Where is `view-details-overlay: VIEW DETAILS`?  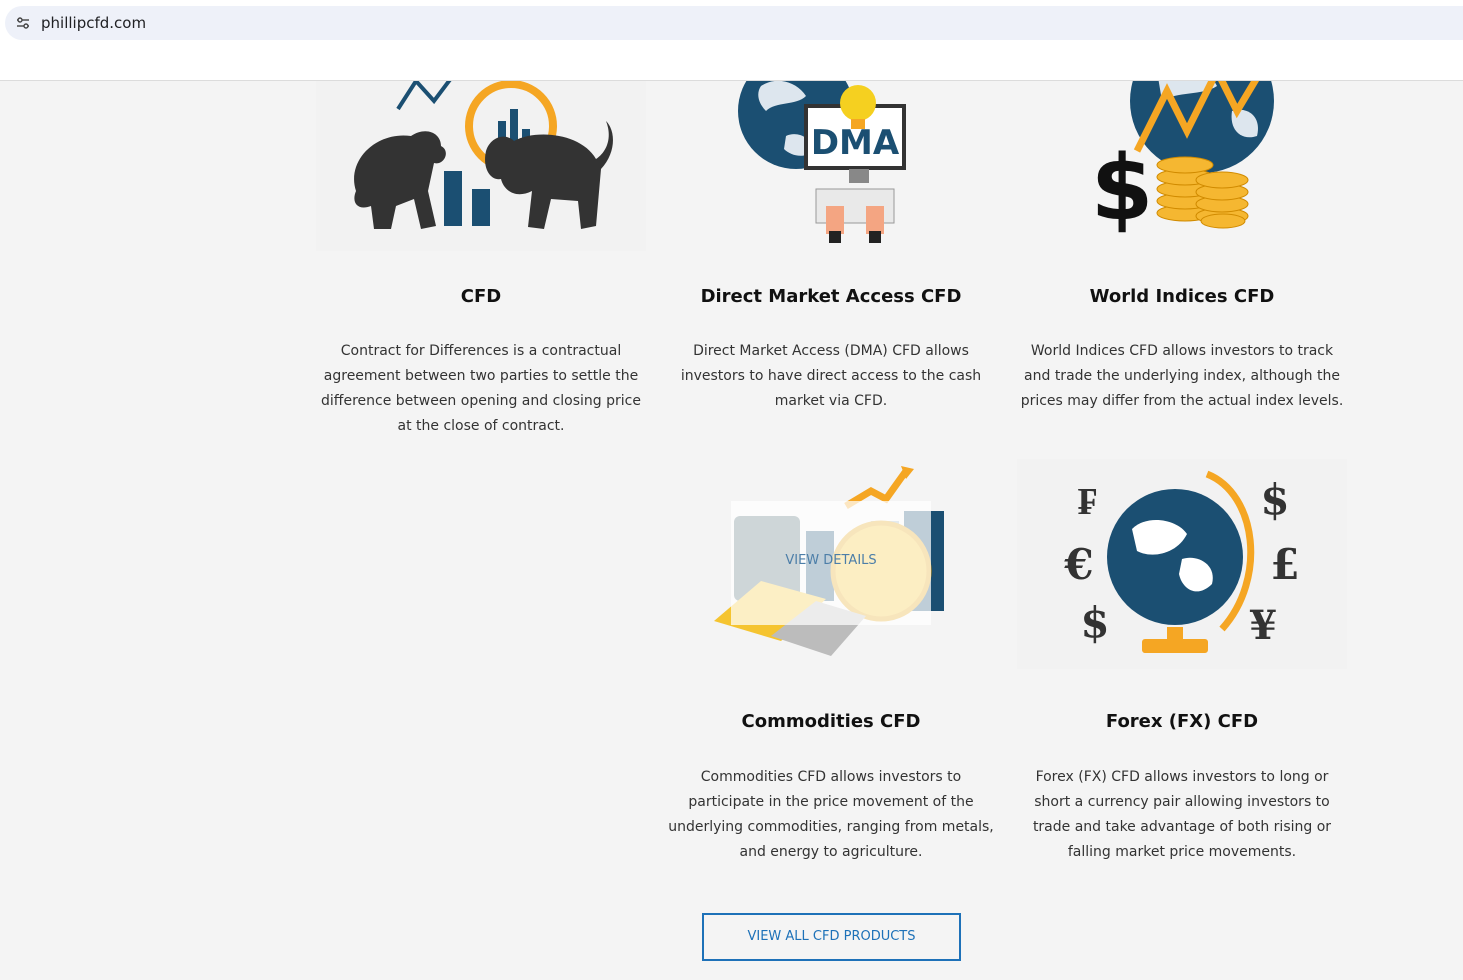
view-details-overlay: VIEW DETAILS is located at coordinates (831, 563).